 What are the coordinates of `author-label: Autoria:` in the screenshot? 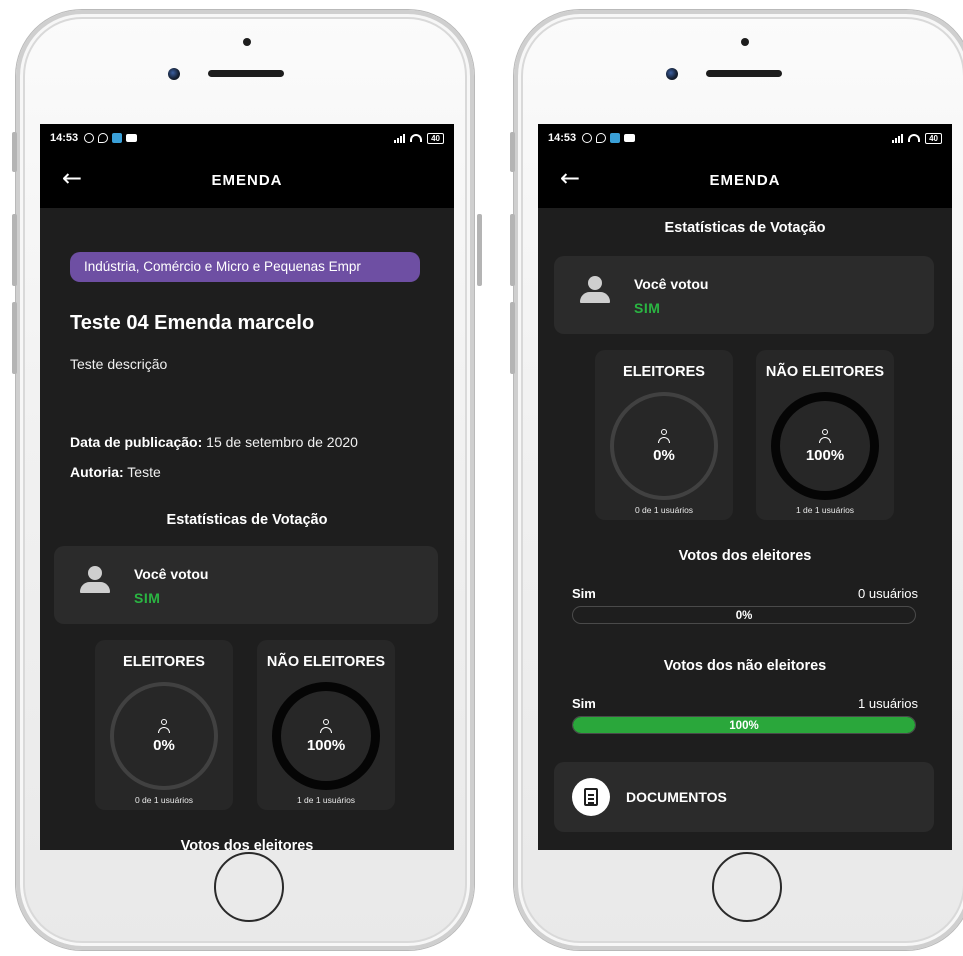 It's located at (97, 472).